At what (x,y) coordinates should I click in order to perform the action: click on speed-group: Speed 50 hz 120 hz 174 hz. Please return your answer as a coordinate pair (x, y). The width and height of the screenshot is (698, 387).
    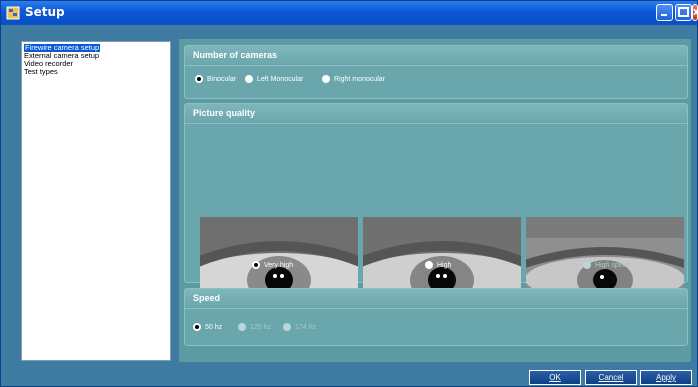
    Looking at the image, I should click on (436, 317).